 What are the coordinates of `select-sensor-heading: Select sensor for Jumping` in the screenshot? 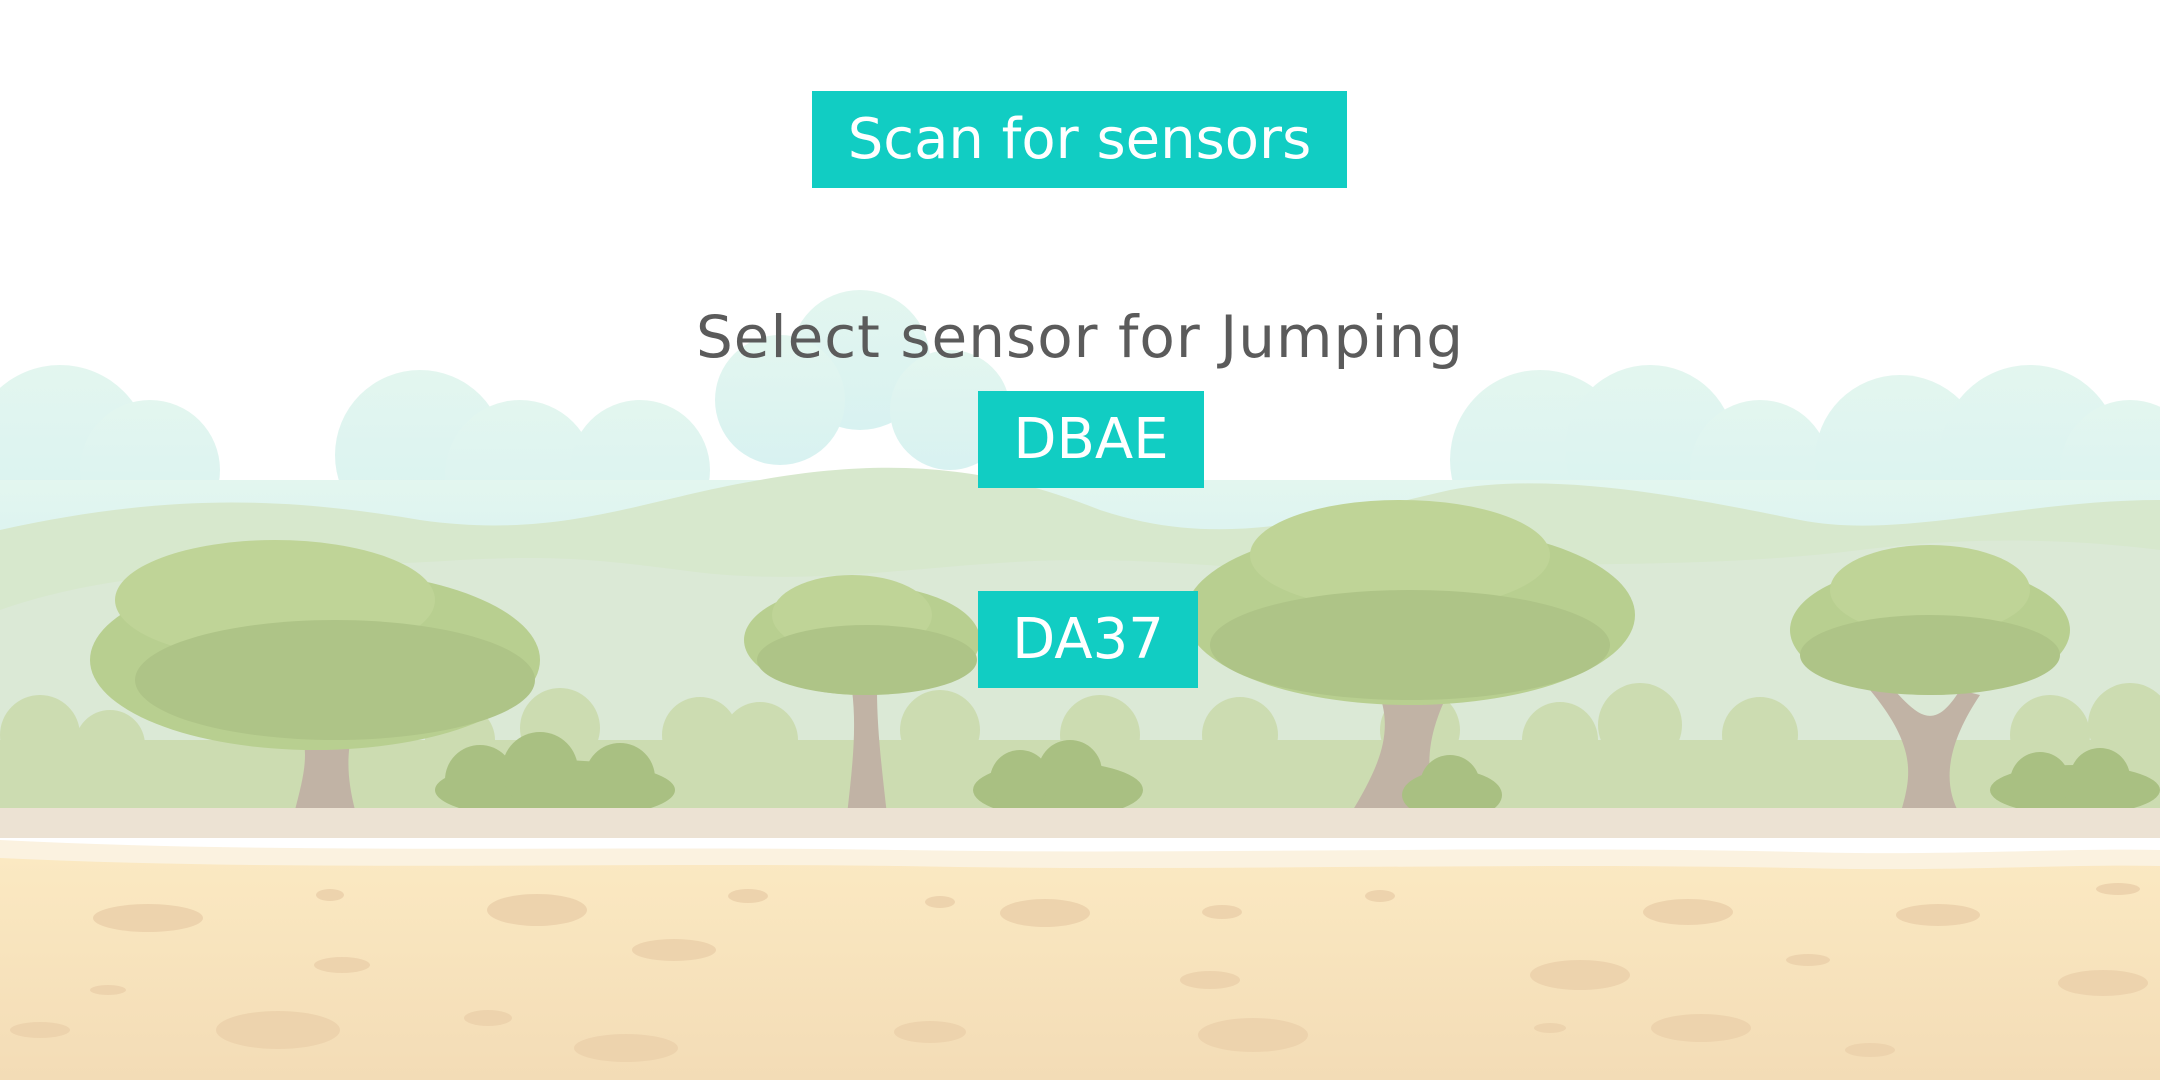 It's located at (1080, 337).